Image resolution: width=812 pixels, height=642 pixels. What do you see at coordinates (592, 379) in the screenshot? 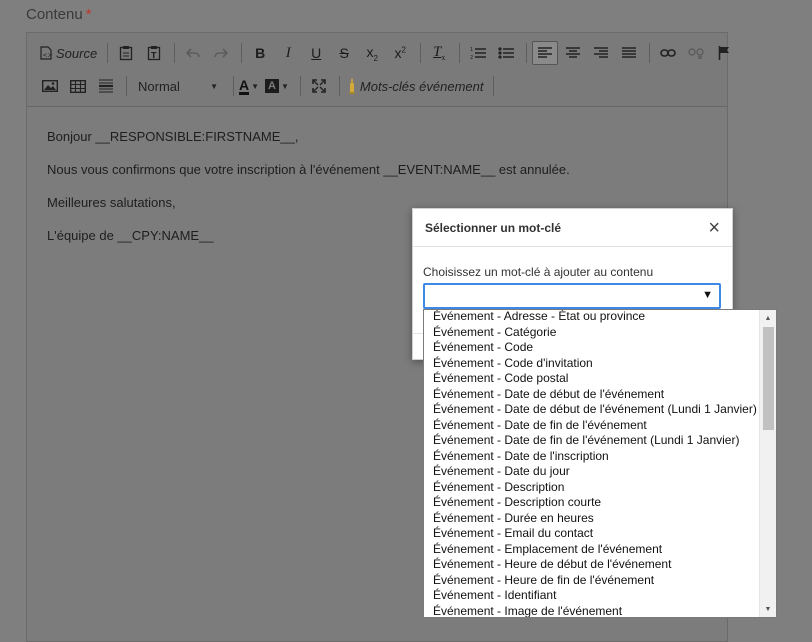
I see `dropdown-option: Événement - Code postal` at bounding box center [592, 379].